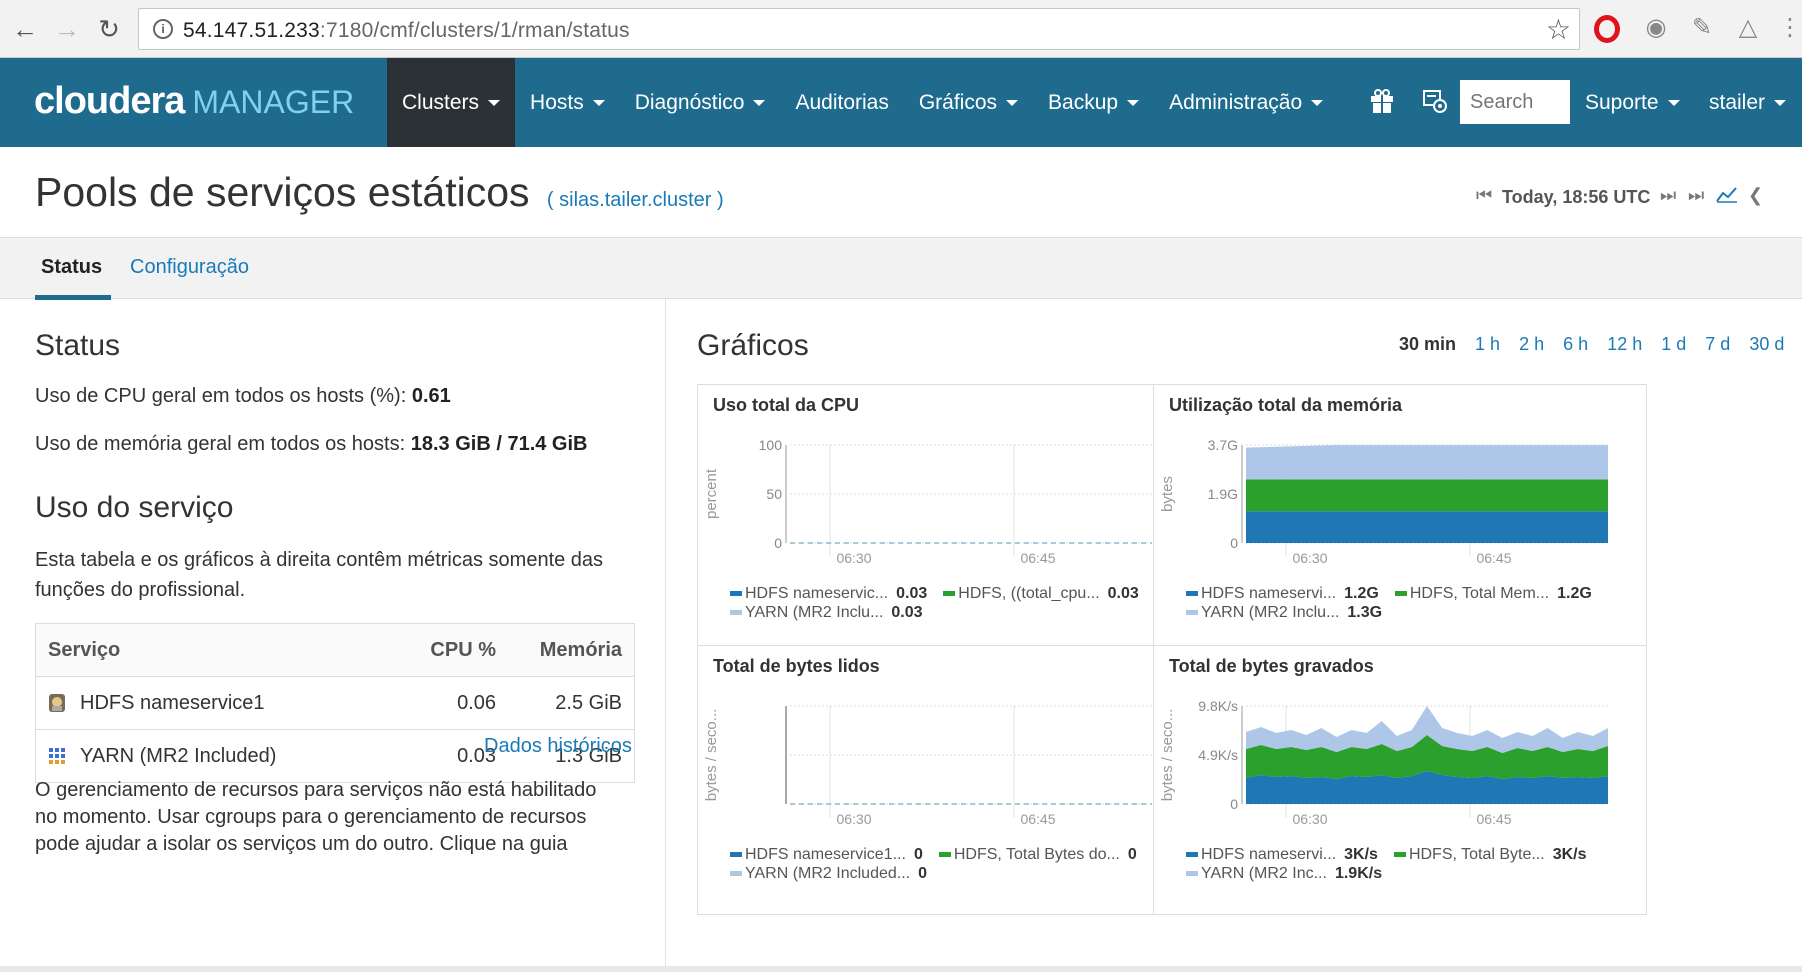 This screenshot has height=972, width=1802. Describe the element at coordinates (201, 650) in the screenshot. I see `col-header-service: Serviço` at that location.